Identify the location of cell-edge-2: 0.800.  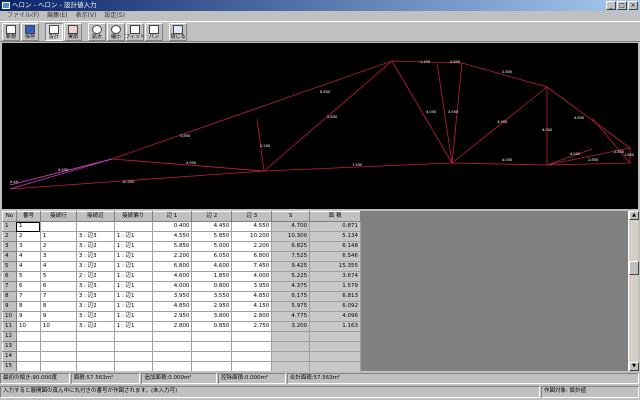
(212, 286).